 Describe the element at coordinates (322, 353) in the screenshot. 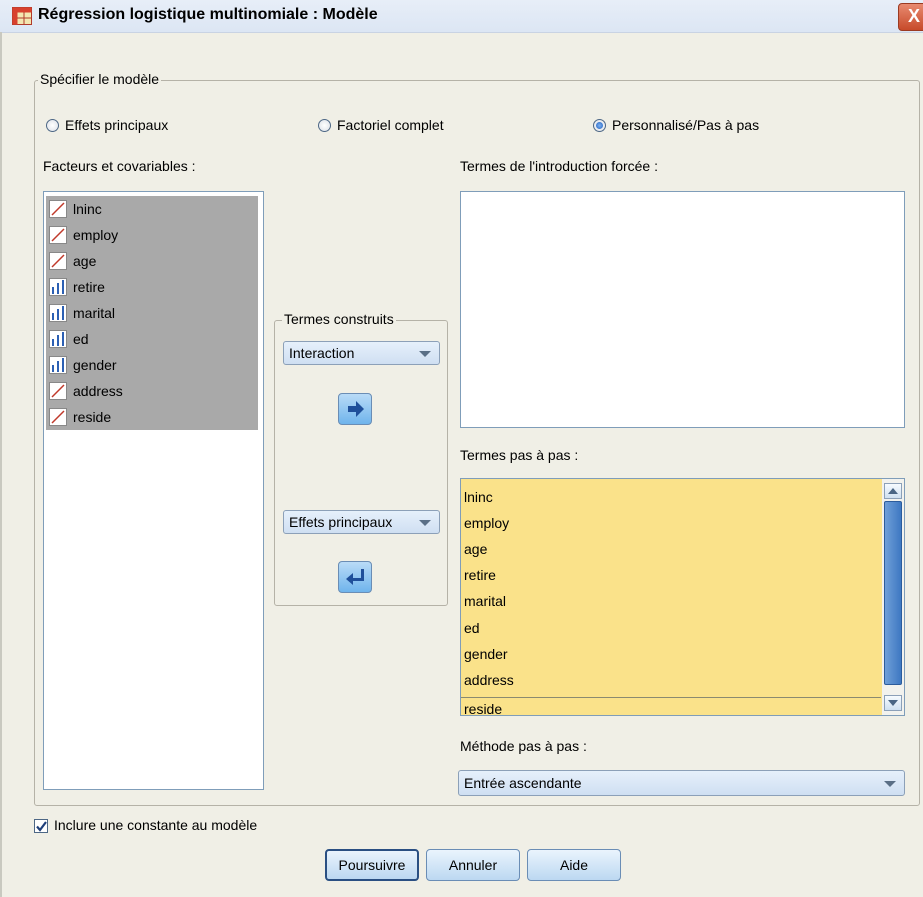

I see `built-terms-type-value: Interaction` at that location.